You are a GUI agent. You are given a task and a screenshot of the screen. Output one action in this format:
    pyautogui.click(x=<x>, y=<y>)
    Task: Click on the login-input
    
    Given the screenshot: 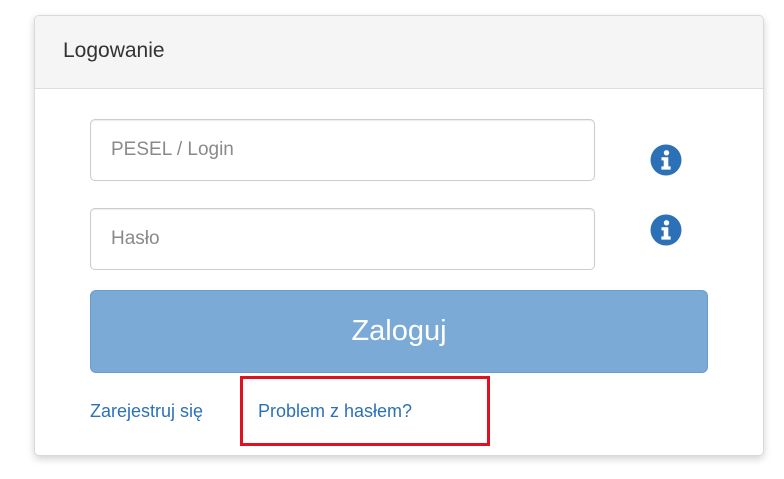 What is the action you would take?
    pyautogui.click(x=342, y=150)
    